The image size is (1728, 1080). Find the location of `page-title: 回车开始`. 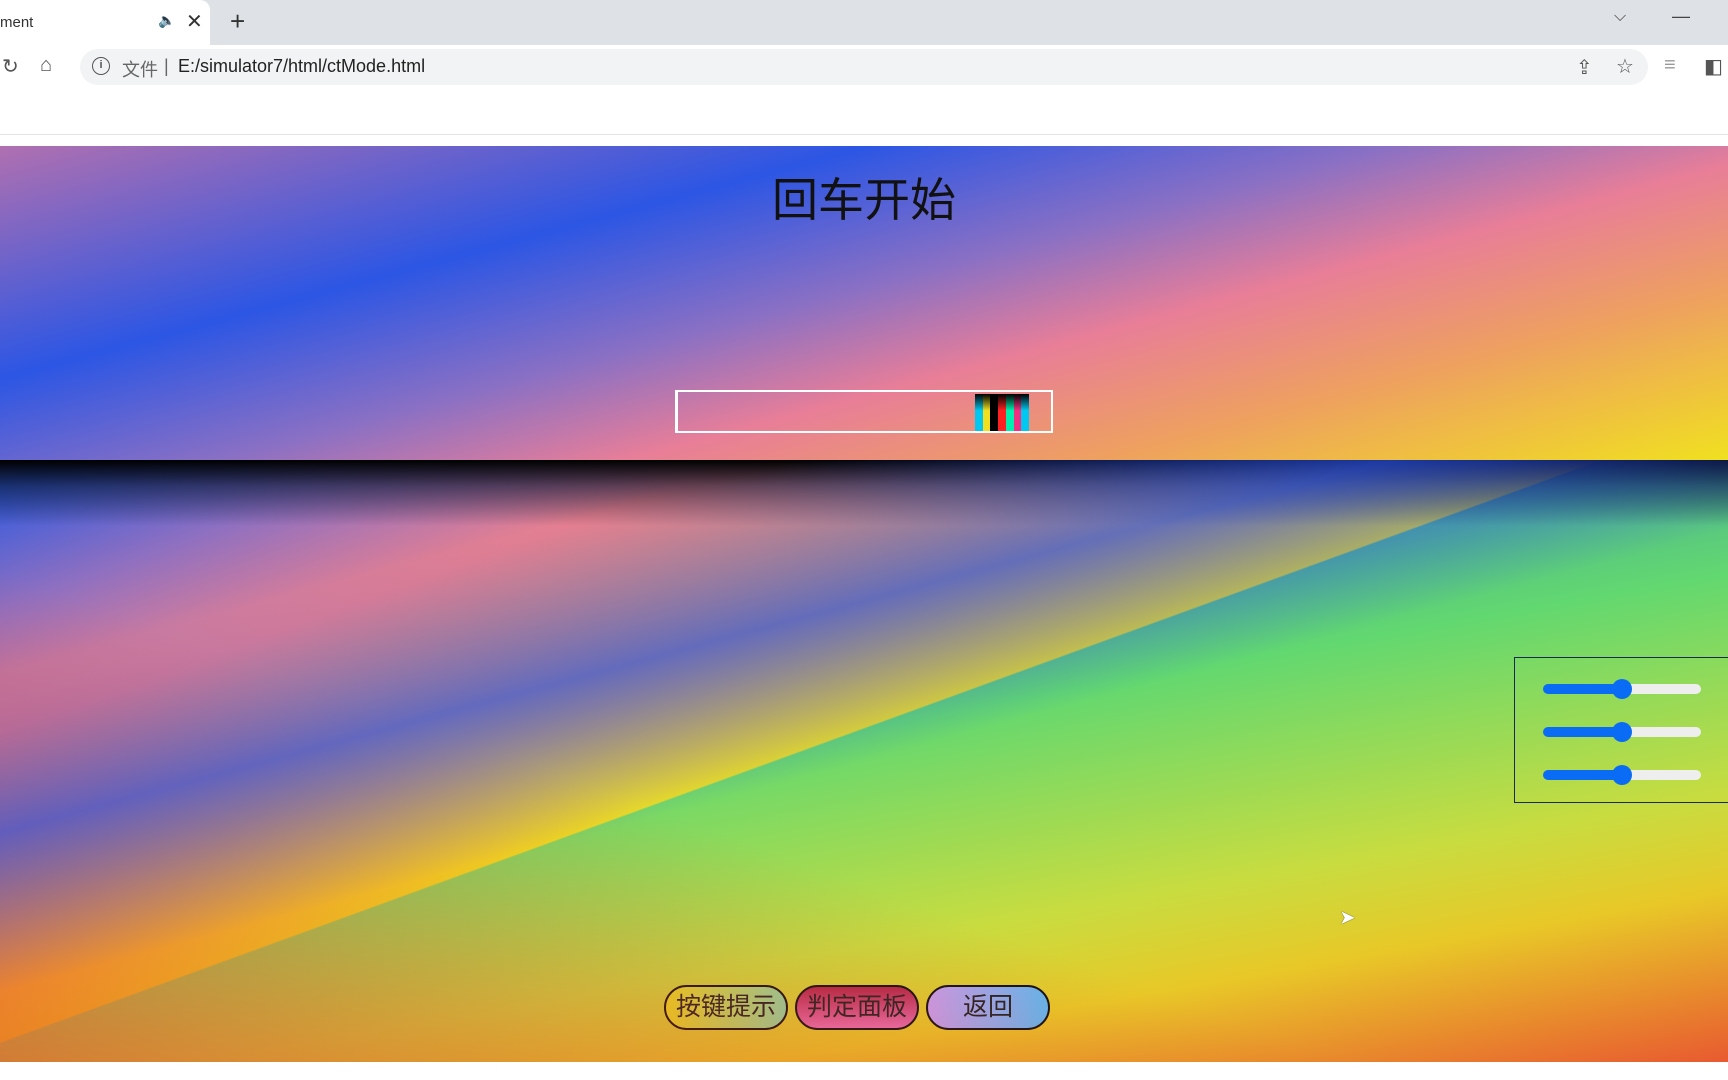

page-title: 回车开始 is located at coordinates (864, 200).